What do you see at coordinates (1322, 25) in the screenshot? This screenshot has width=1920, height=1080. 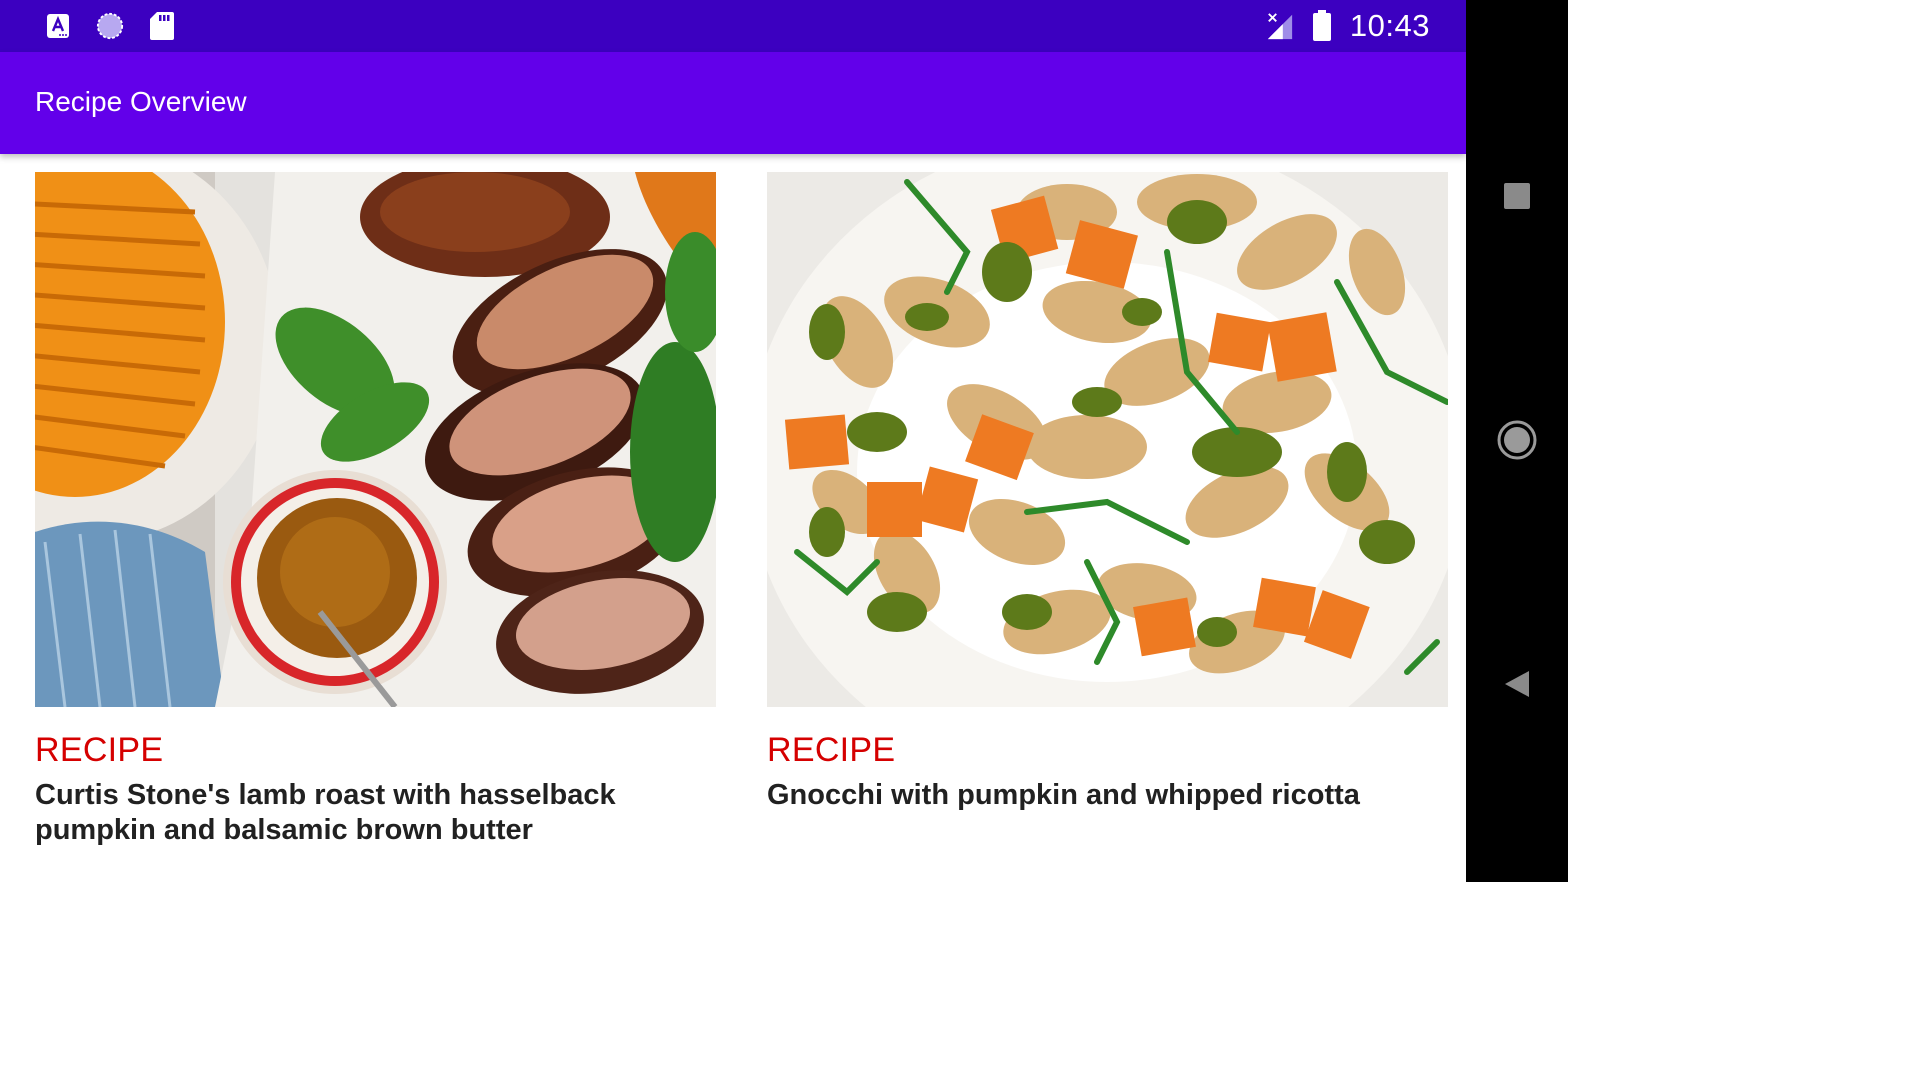 I see `battery-icon` at bounding box center [1322, 25].